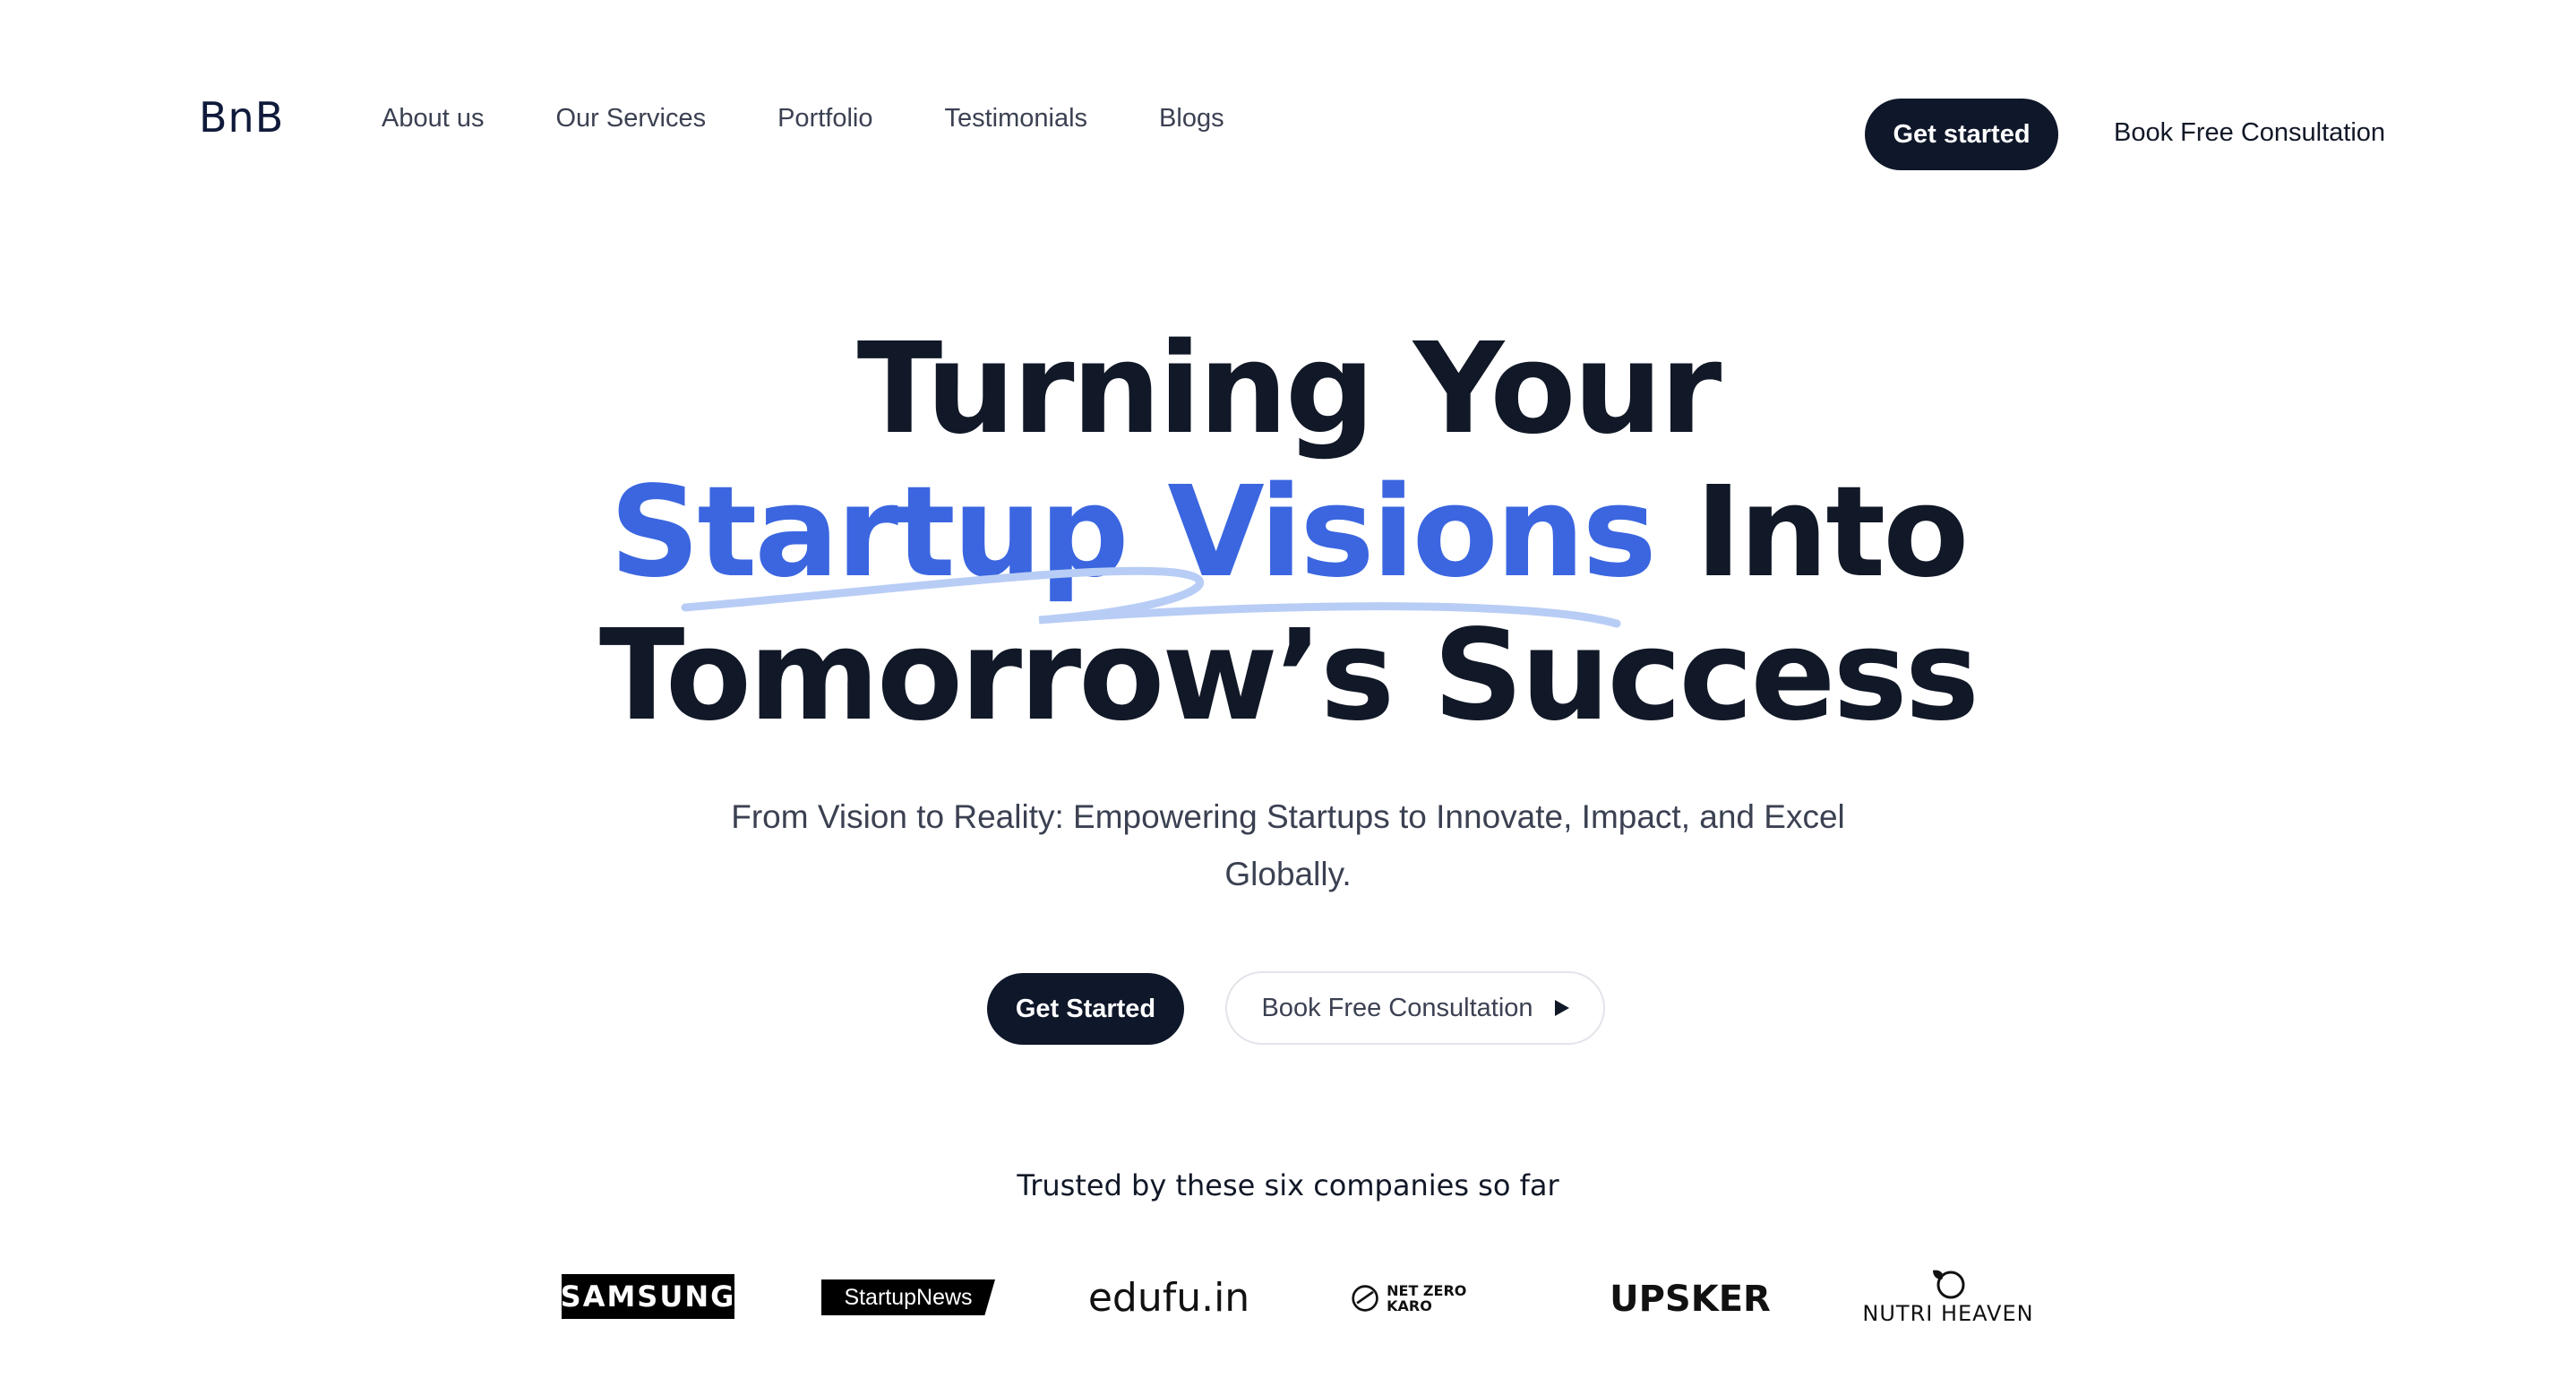  I want to click on play-icon, so click(1561, 1008).